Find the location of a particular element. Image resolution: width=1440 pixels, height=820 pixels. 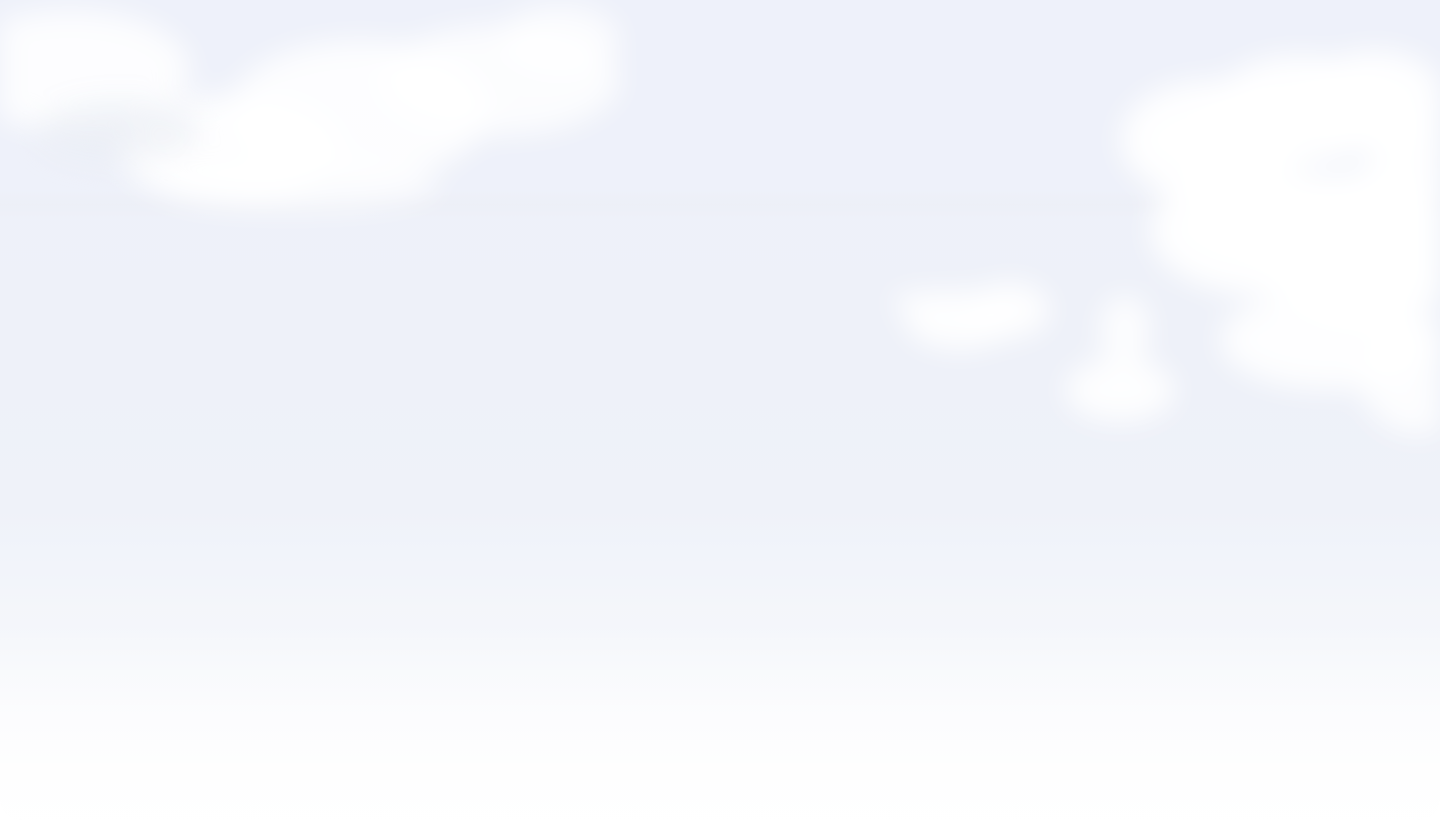

cloud-top-left is located at coordinates (310, 107).